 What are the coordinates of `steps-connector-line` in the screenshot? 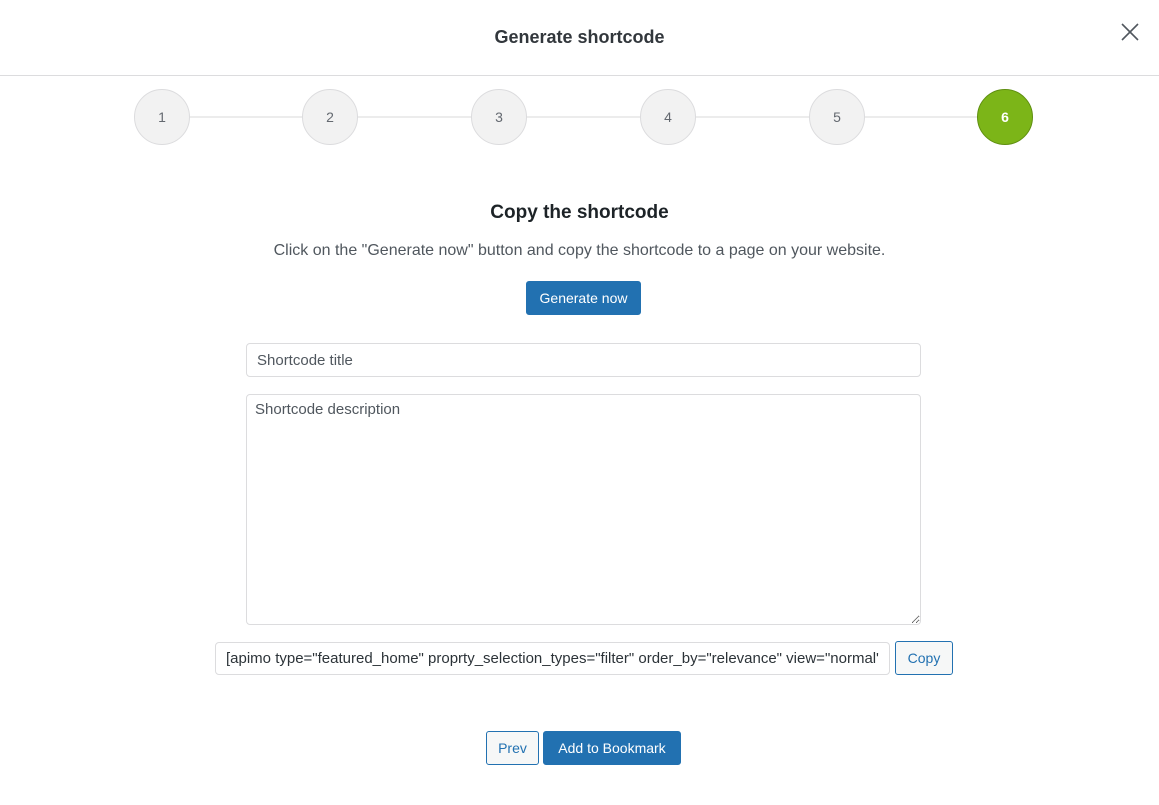 It's located at (584, 117).